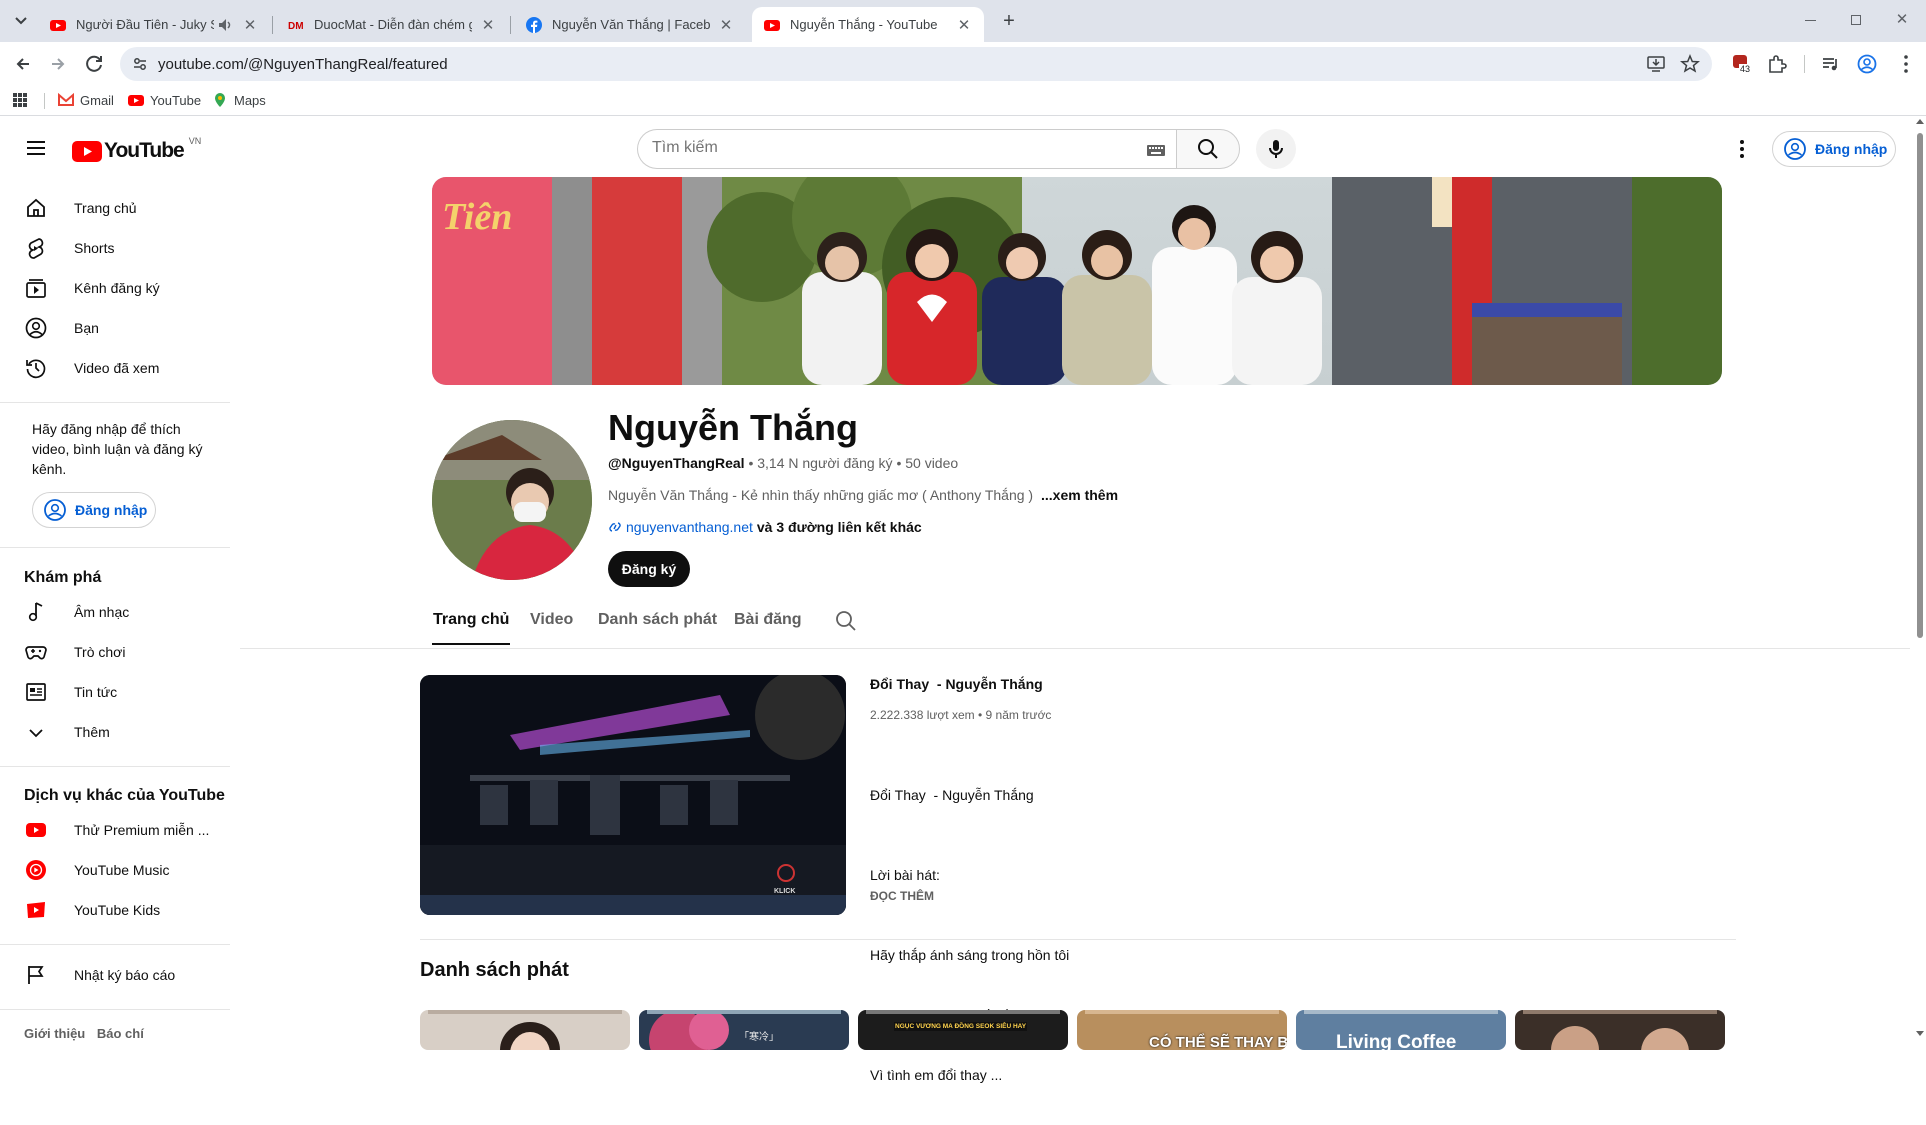  I want to click on sidebar-item-music: Âm nhạc, so click(122, 612).